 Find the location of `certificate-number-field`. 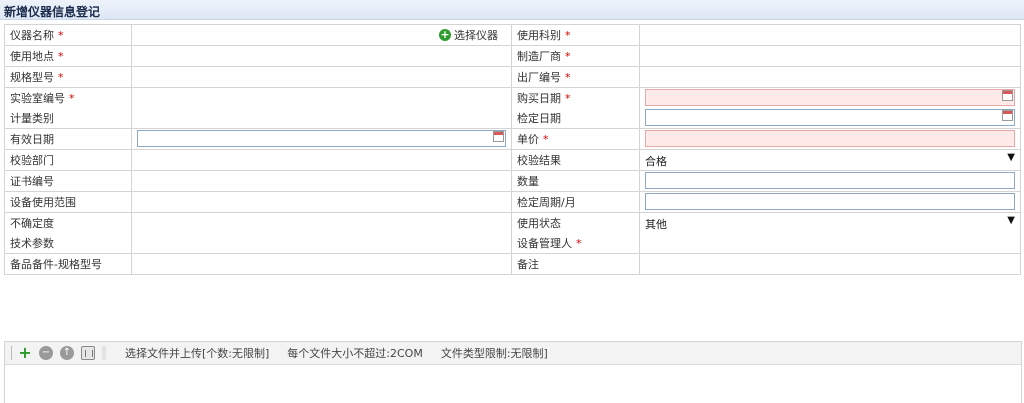

certificate-number-field is located at coordinates (321, 181).